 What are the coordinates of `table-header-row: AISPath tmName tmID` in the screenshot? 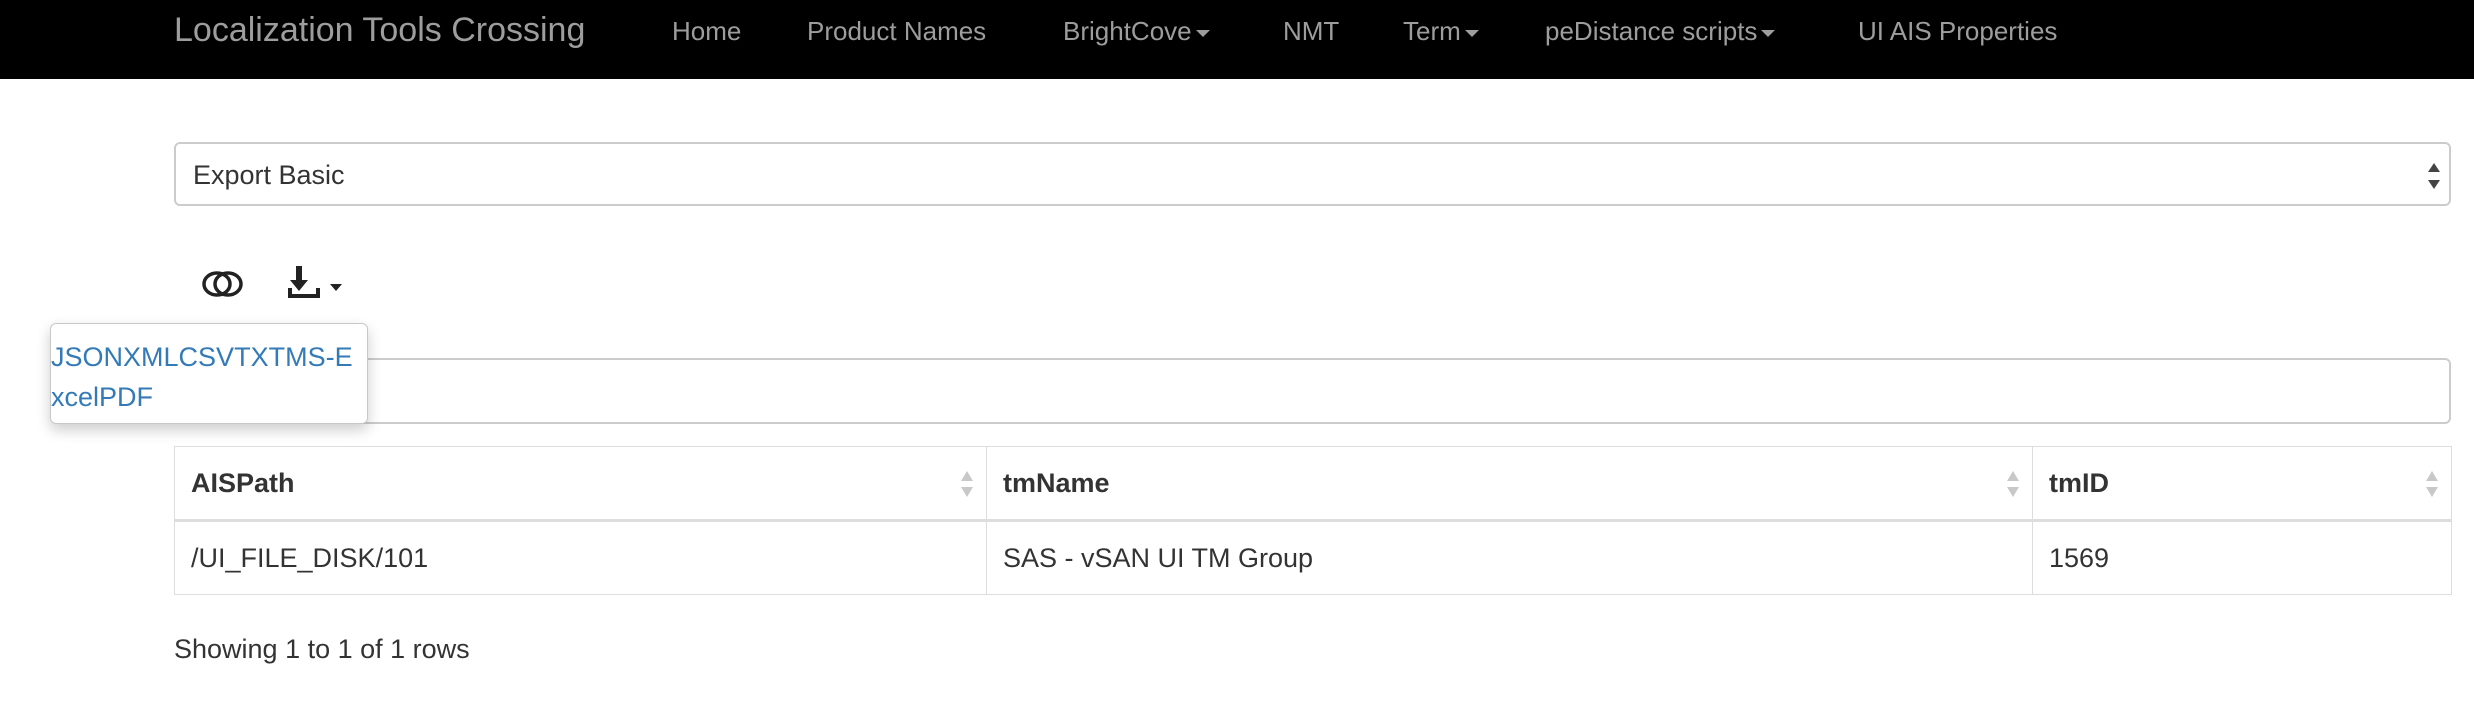 It's located at (1313, 484).